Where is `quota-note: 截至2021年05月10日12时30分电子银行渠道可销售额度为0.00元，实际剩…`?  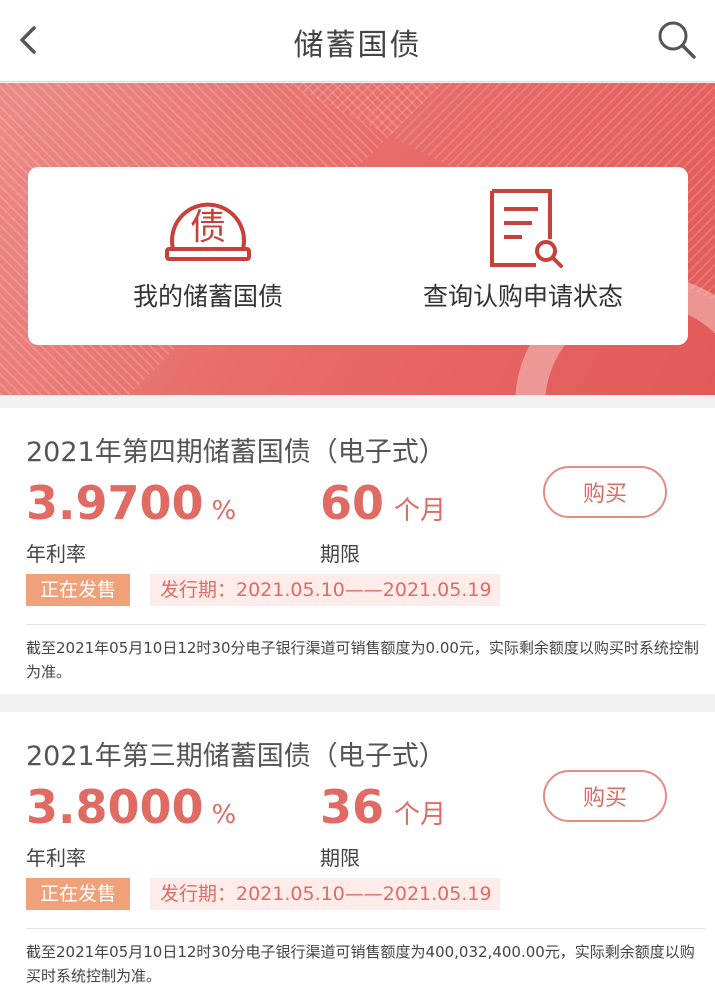 quota-note: 截至2021年05月10日12时30分电子银行渠道可销售额度为0.00元，实际剩… is located at coordinates (362, 660).